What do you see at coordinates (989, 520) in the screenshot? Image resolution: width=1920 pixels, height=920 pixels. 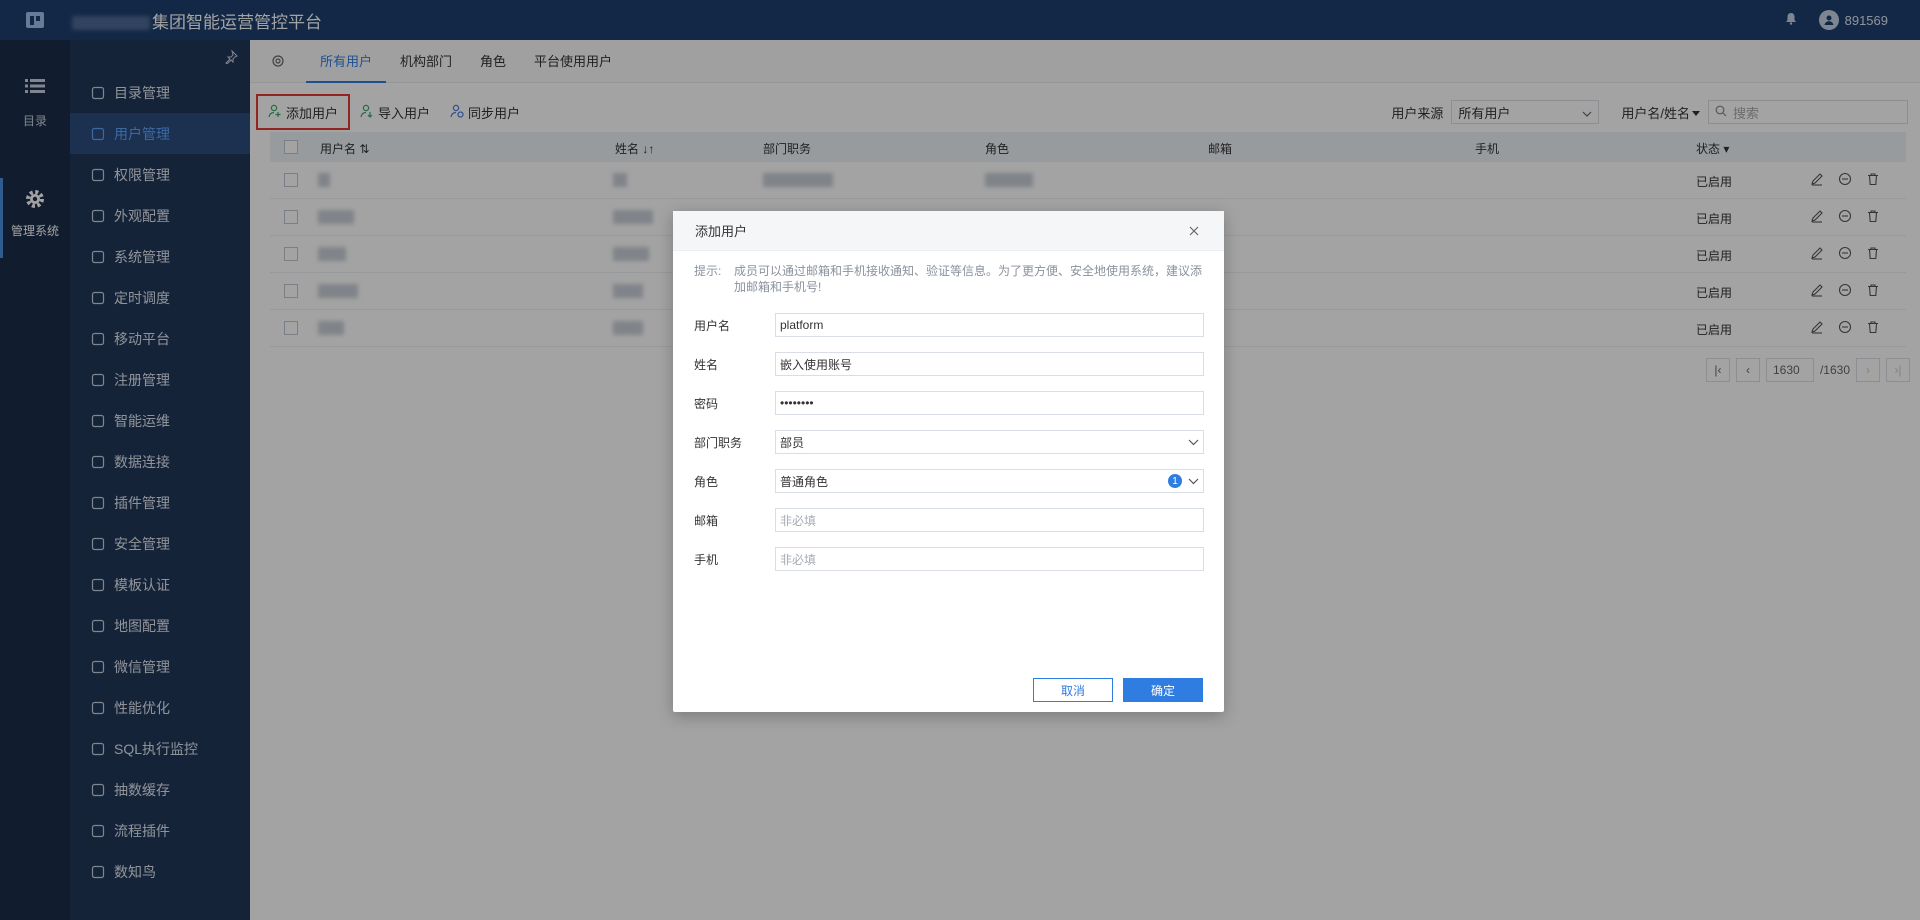 I see `email-field: 非必填` at bounding box center [989, 520].